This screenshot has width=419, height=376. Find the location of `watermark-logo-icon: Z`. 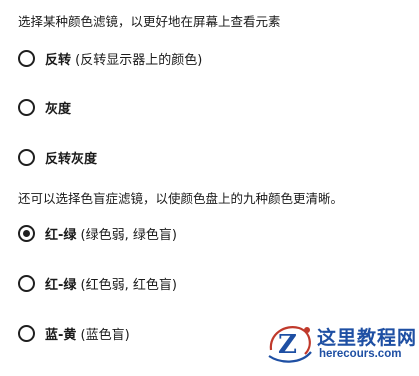

watermark-logo-icon: Z is located at coordinates (290, 344).